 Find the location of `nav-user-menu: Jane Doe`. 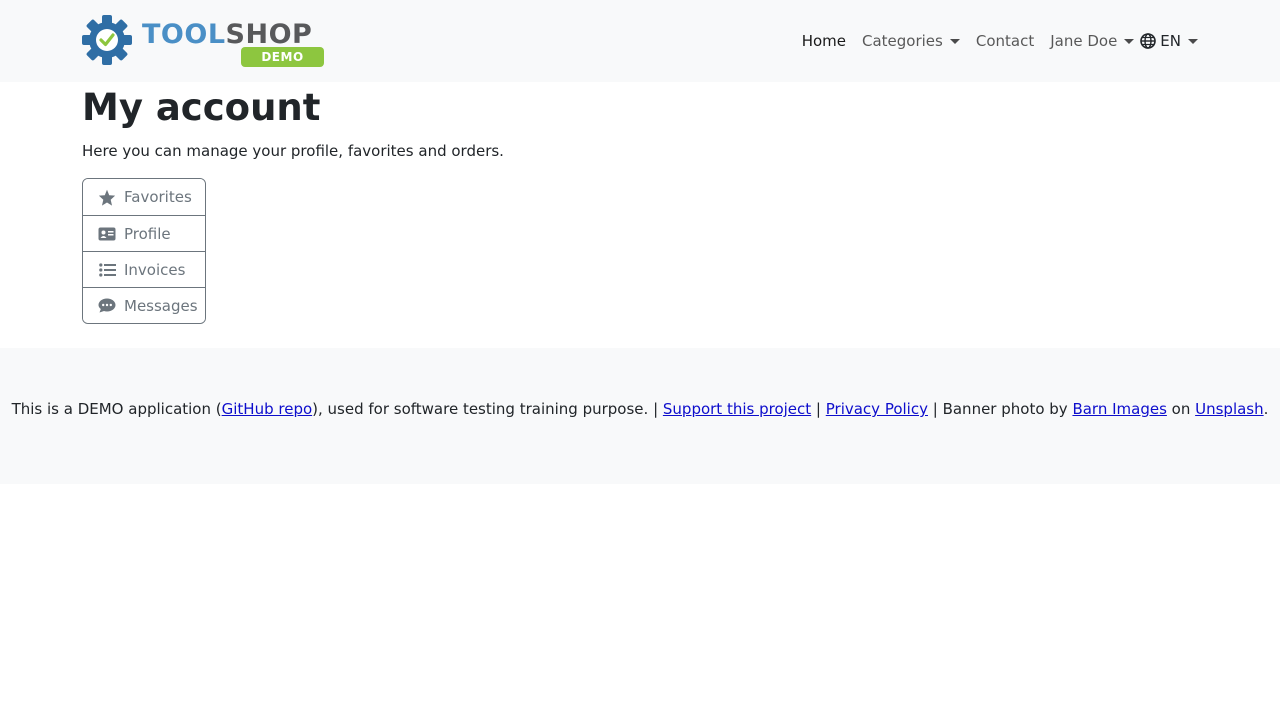

nav-user-menu: Jane Doe is located at coordinates (1092, 41).